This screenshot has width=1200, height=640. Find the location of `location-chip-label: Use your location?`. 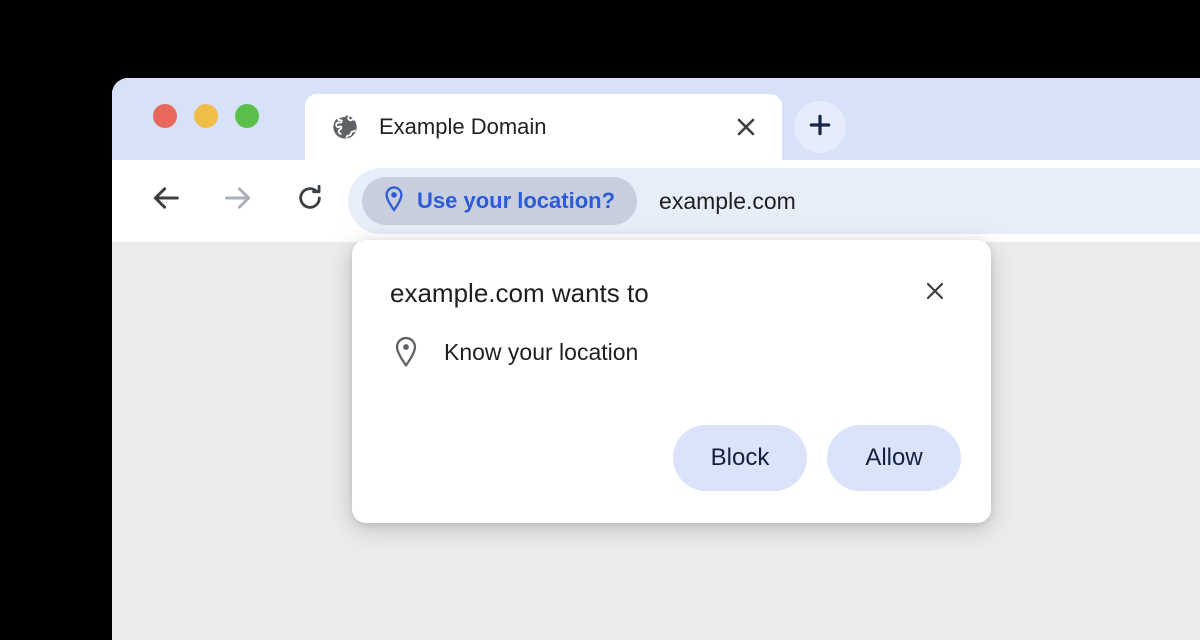

location-chip-label: Use your location? is located at coordinates (516, 200).